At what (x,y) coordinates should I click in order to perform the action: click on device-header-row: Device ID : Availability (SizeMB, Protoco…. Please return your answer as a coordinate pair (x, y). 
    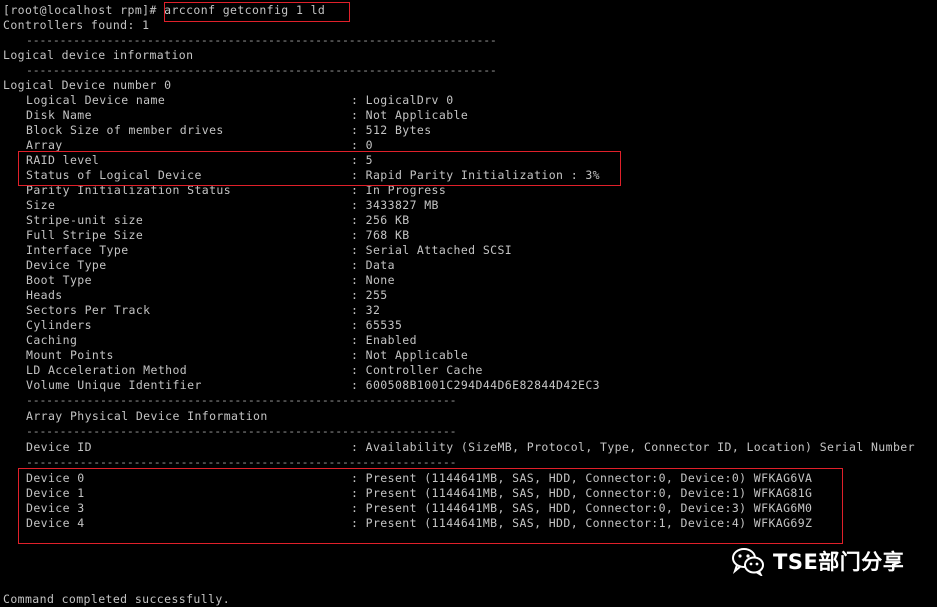
    Looking at the image, I should click on (468, 447).